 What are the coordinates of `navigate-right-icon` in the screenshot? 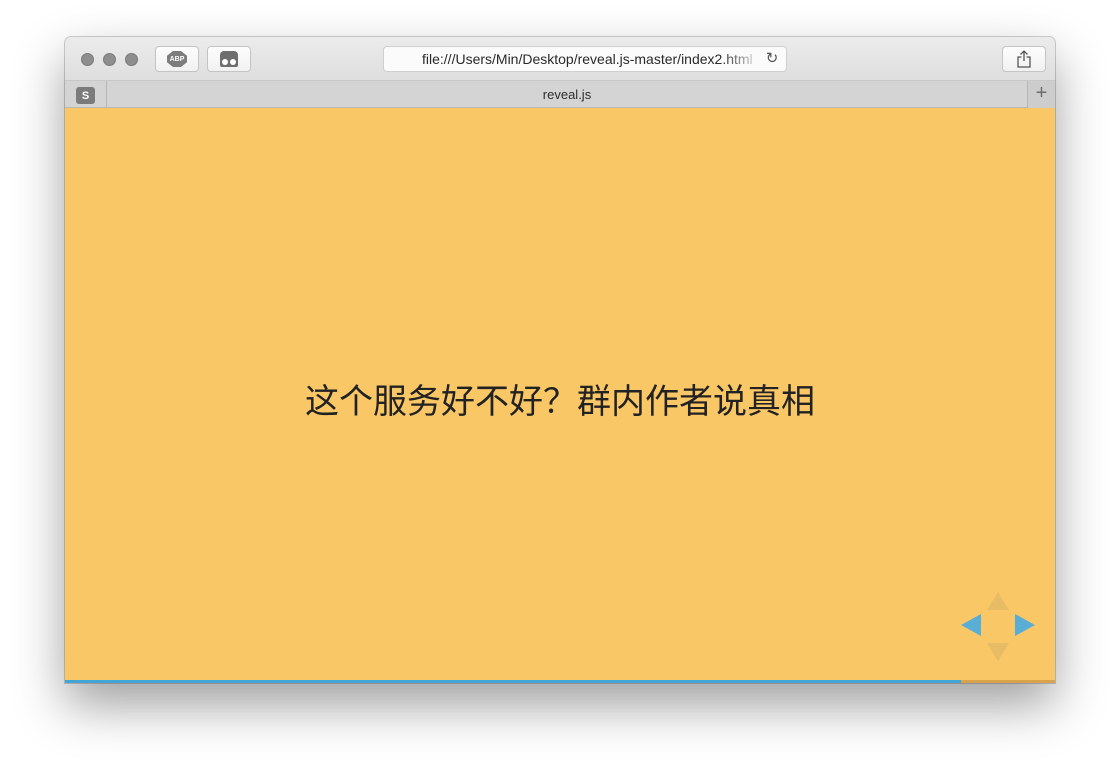 It's located at (1025, 625).